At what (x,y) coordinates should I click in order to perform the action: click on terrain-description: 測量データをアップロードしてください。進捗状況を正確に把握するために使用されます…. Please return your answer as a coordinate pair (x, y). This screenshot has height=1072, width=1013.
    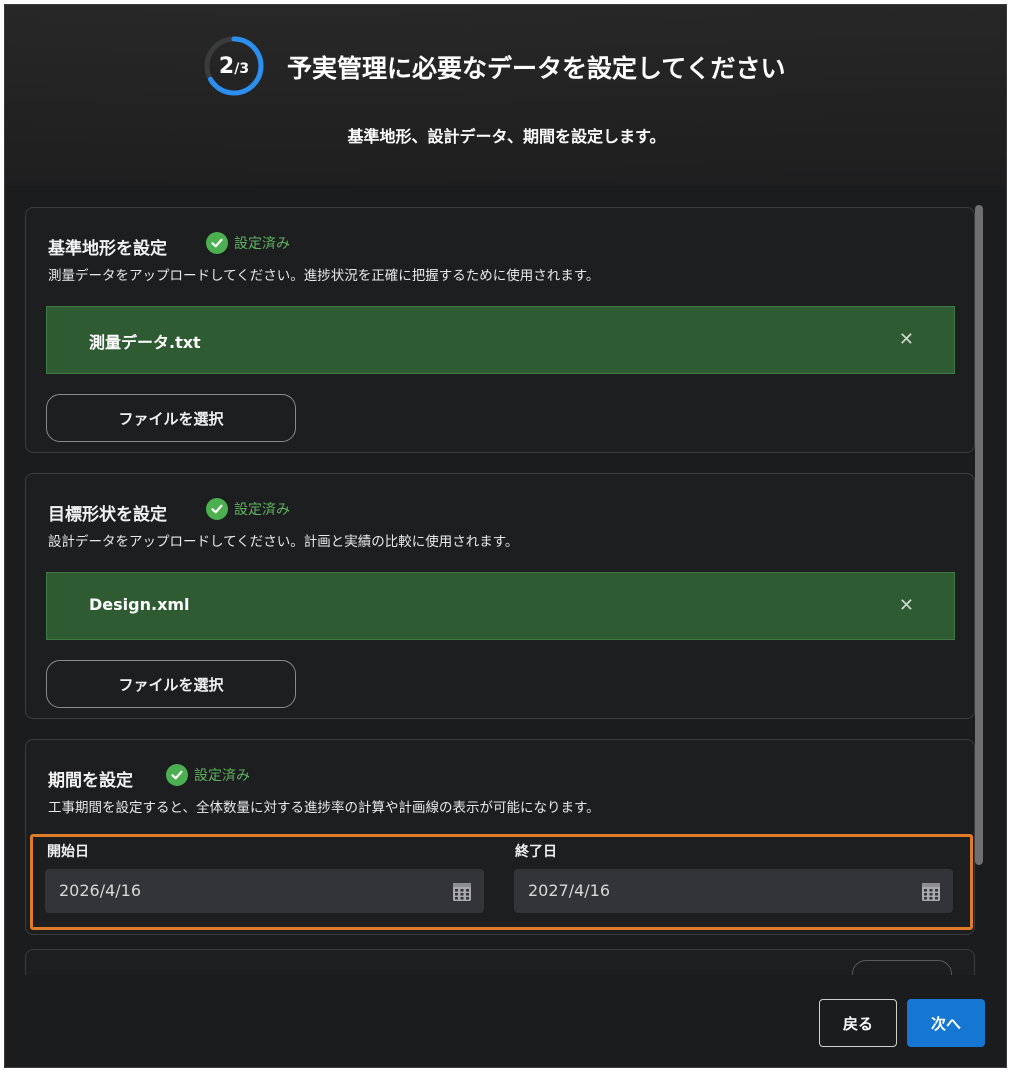
    Looking at the image, I should click on (324, 276).